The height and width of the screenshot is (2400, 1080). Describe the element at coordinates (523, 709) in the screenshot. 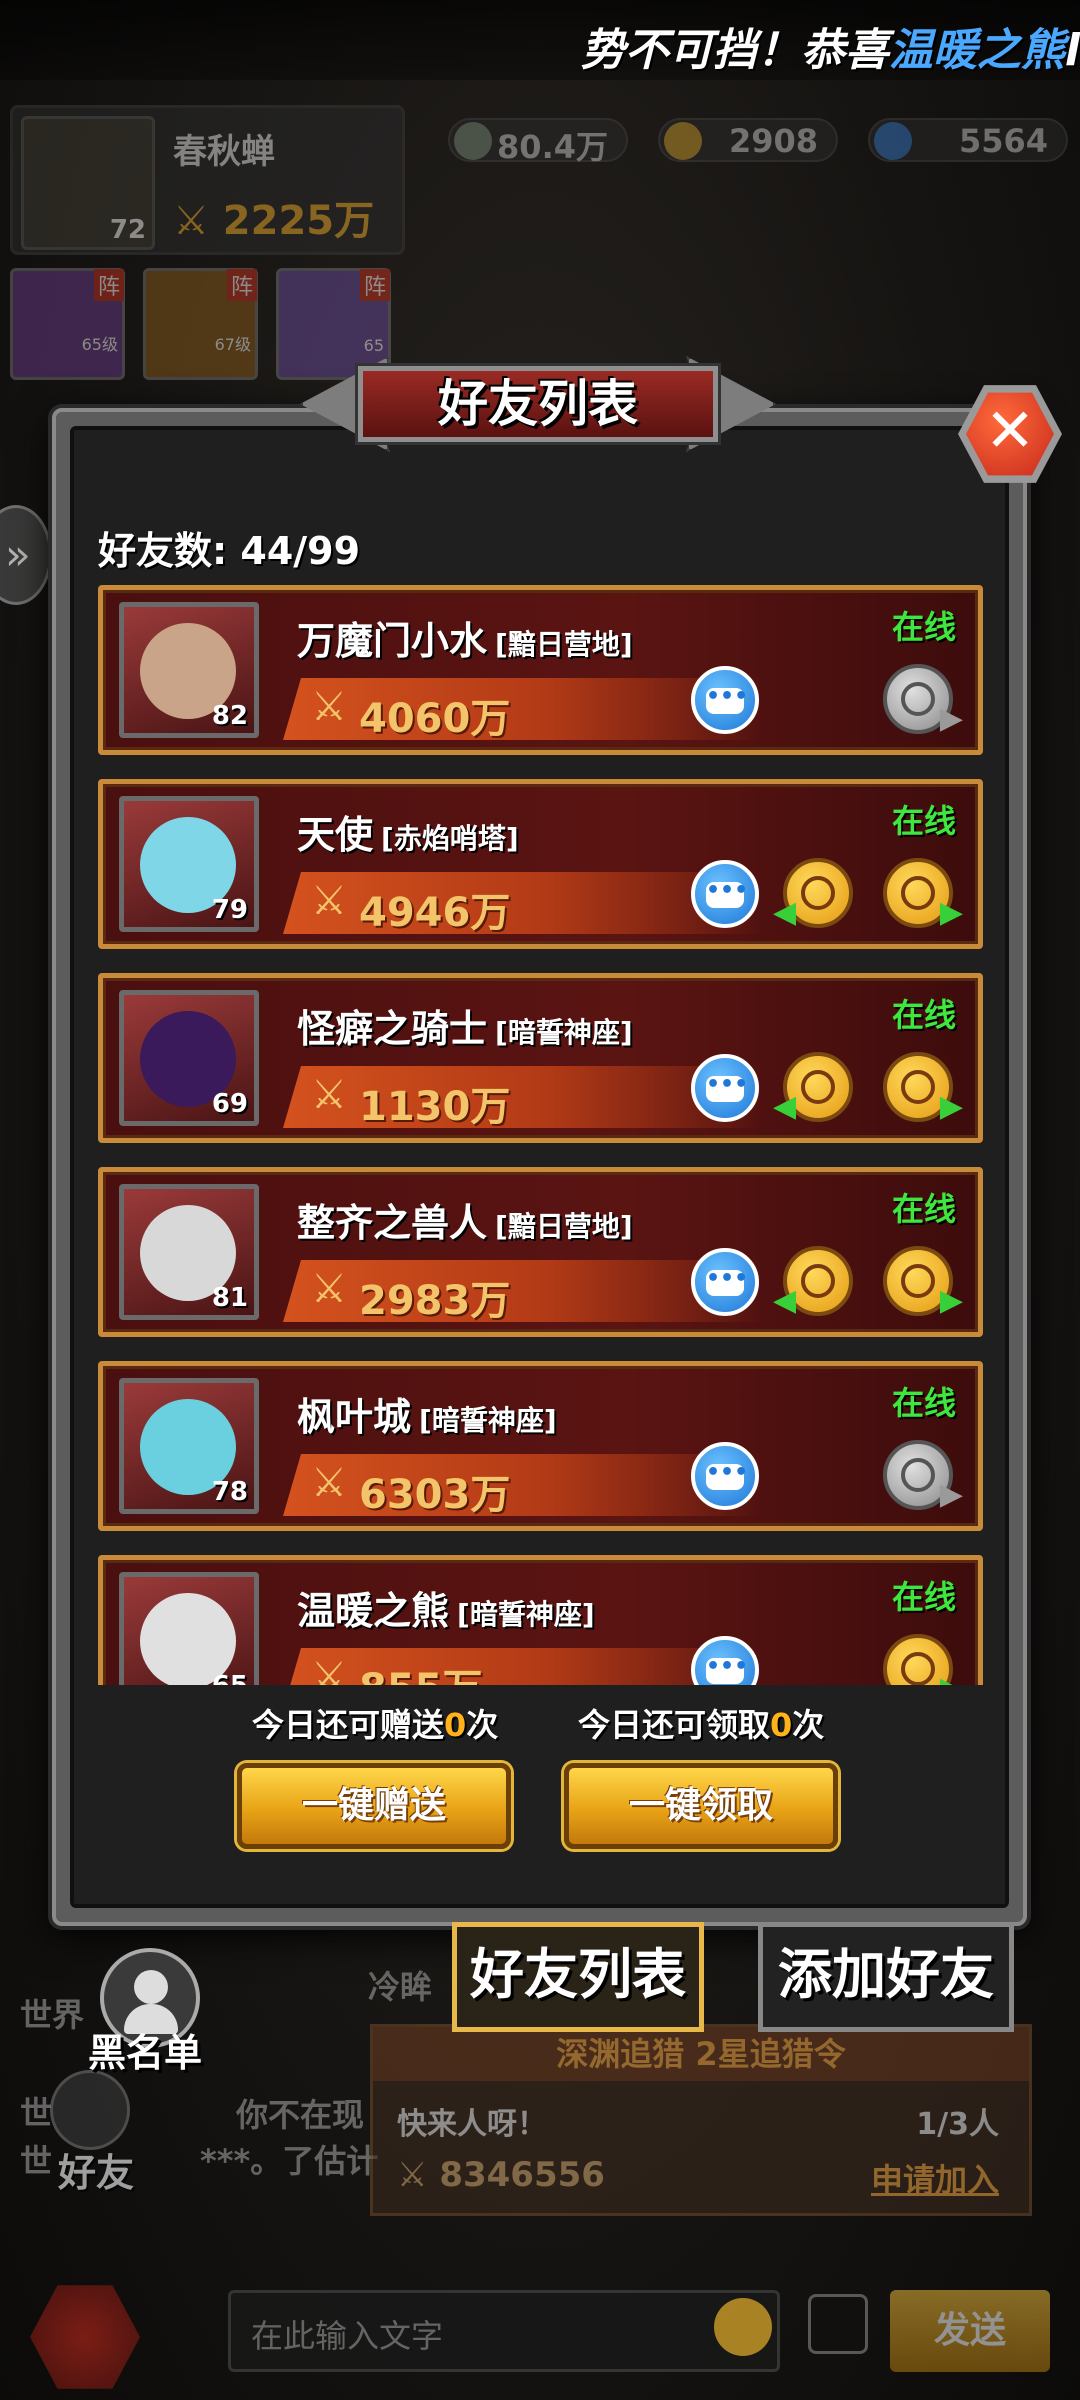

I see `friend-power: ⚔ 4060万` at that location.